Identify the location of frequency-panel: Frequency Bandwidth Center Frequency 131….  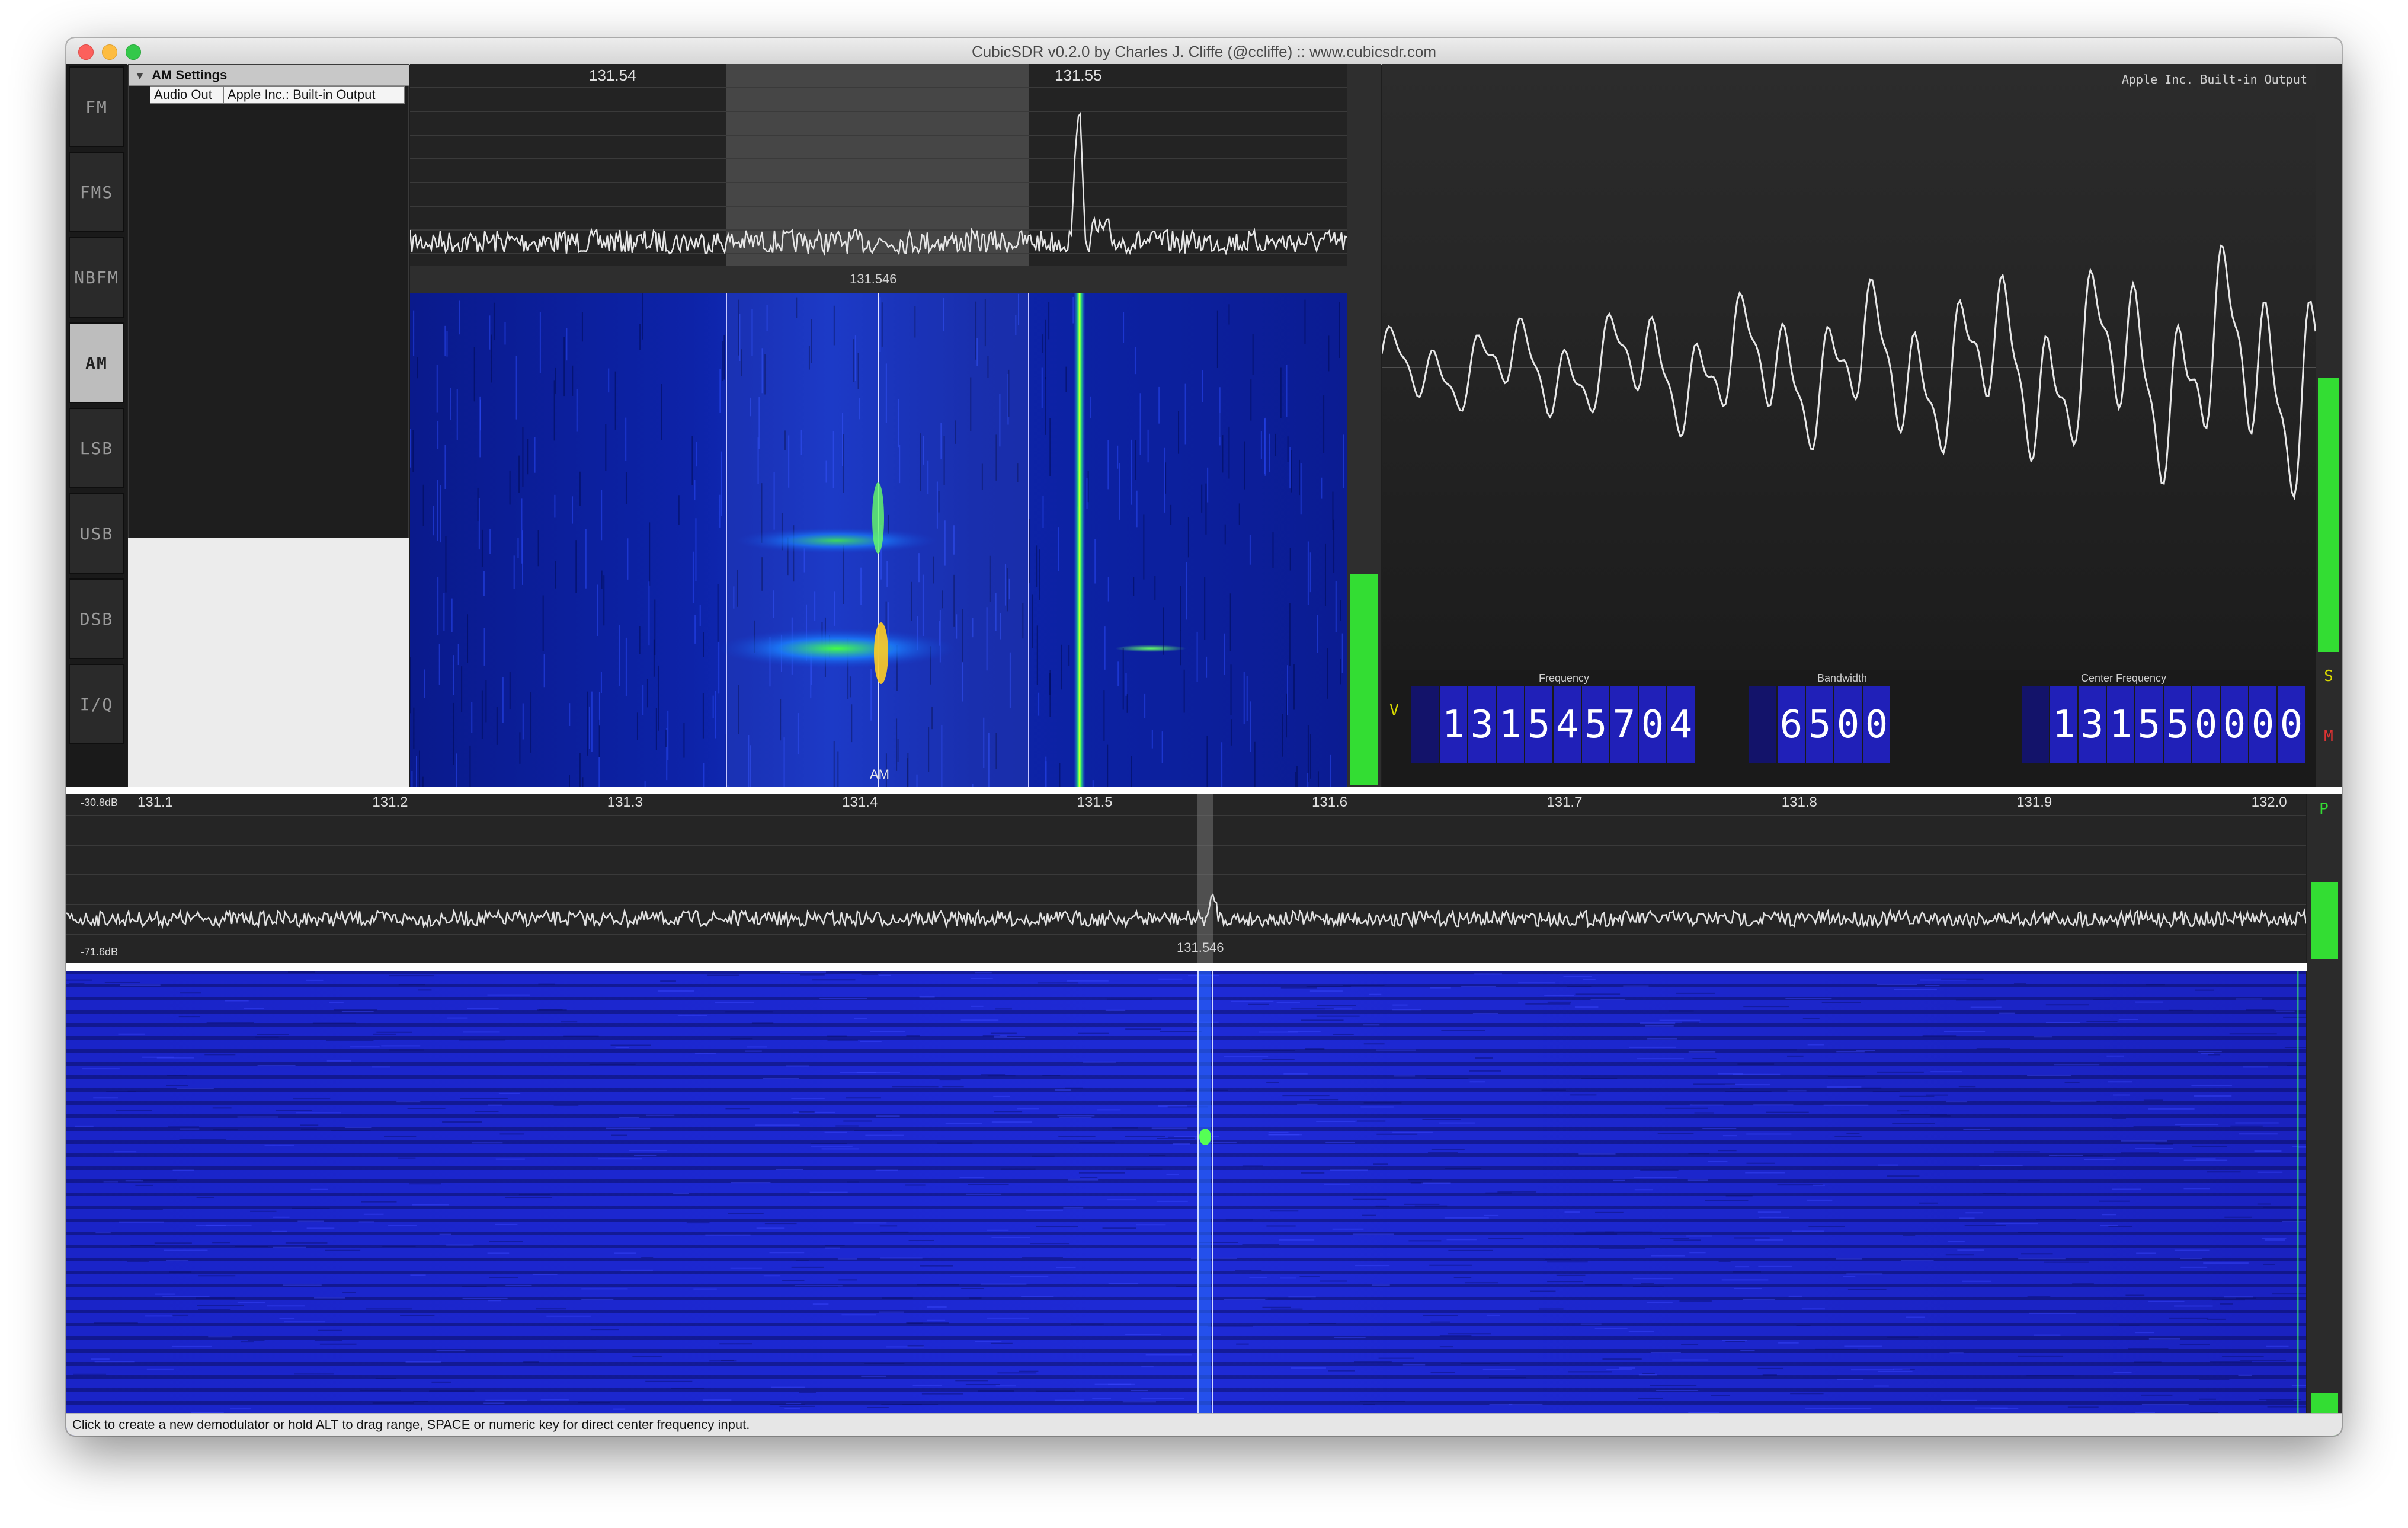
(1849, 728).